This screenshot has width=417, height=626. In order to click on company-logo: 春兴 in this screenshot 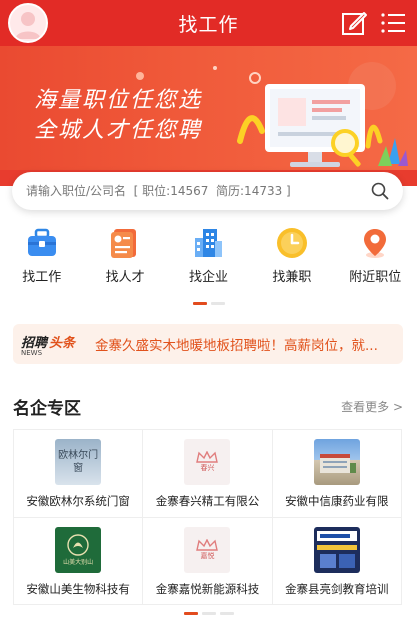, I will do `click(207, 462)`.